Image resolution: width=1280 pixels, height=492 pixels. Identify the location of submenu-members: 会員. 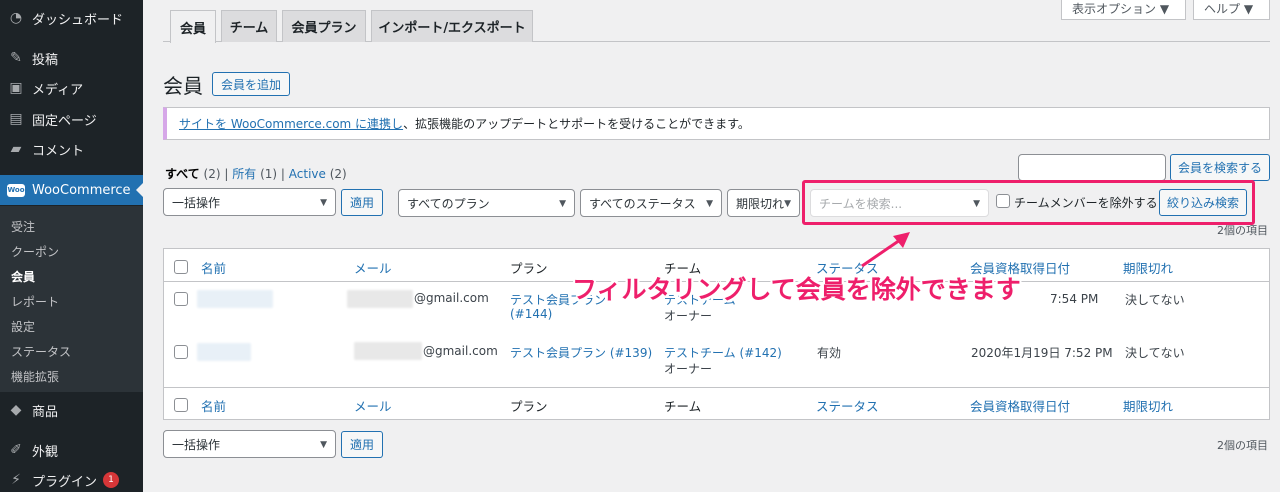
(23, 276).